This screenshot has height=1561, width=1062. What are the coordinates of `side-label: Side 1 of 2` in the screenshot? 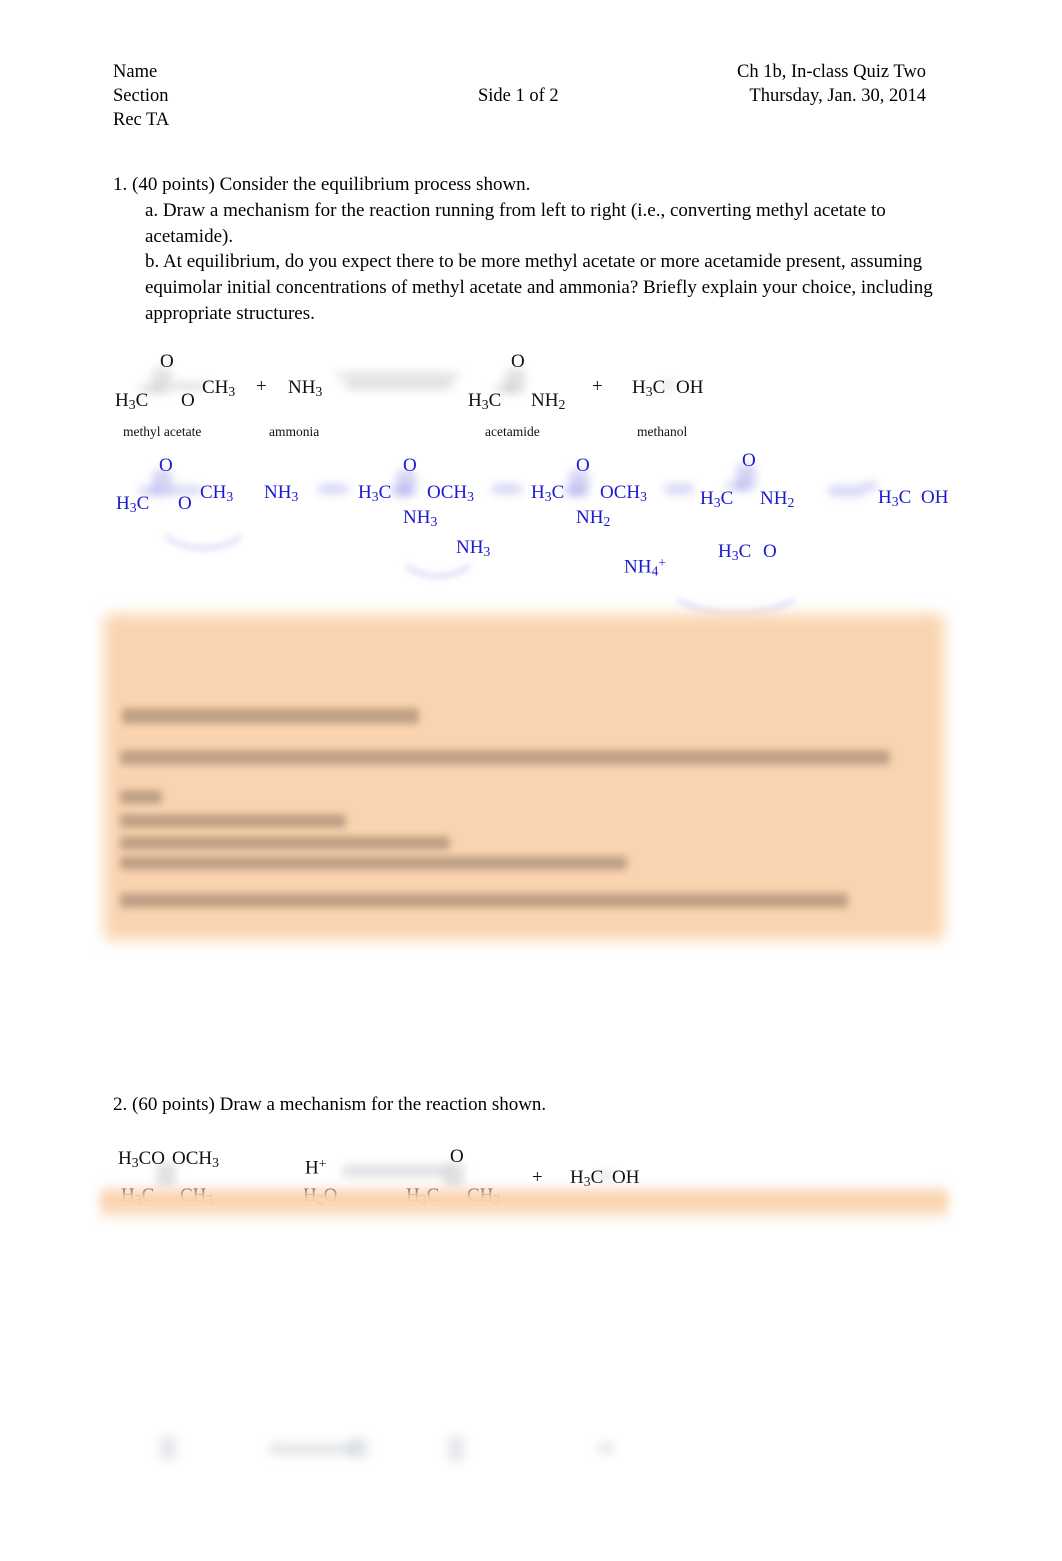 It's located at (518, 96).